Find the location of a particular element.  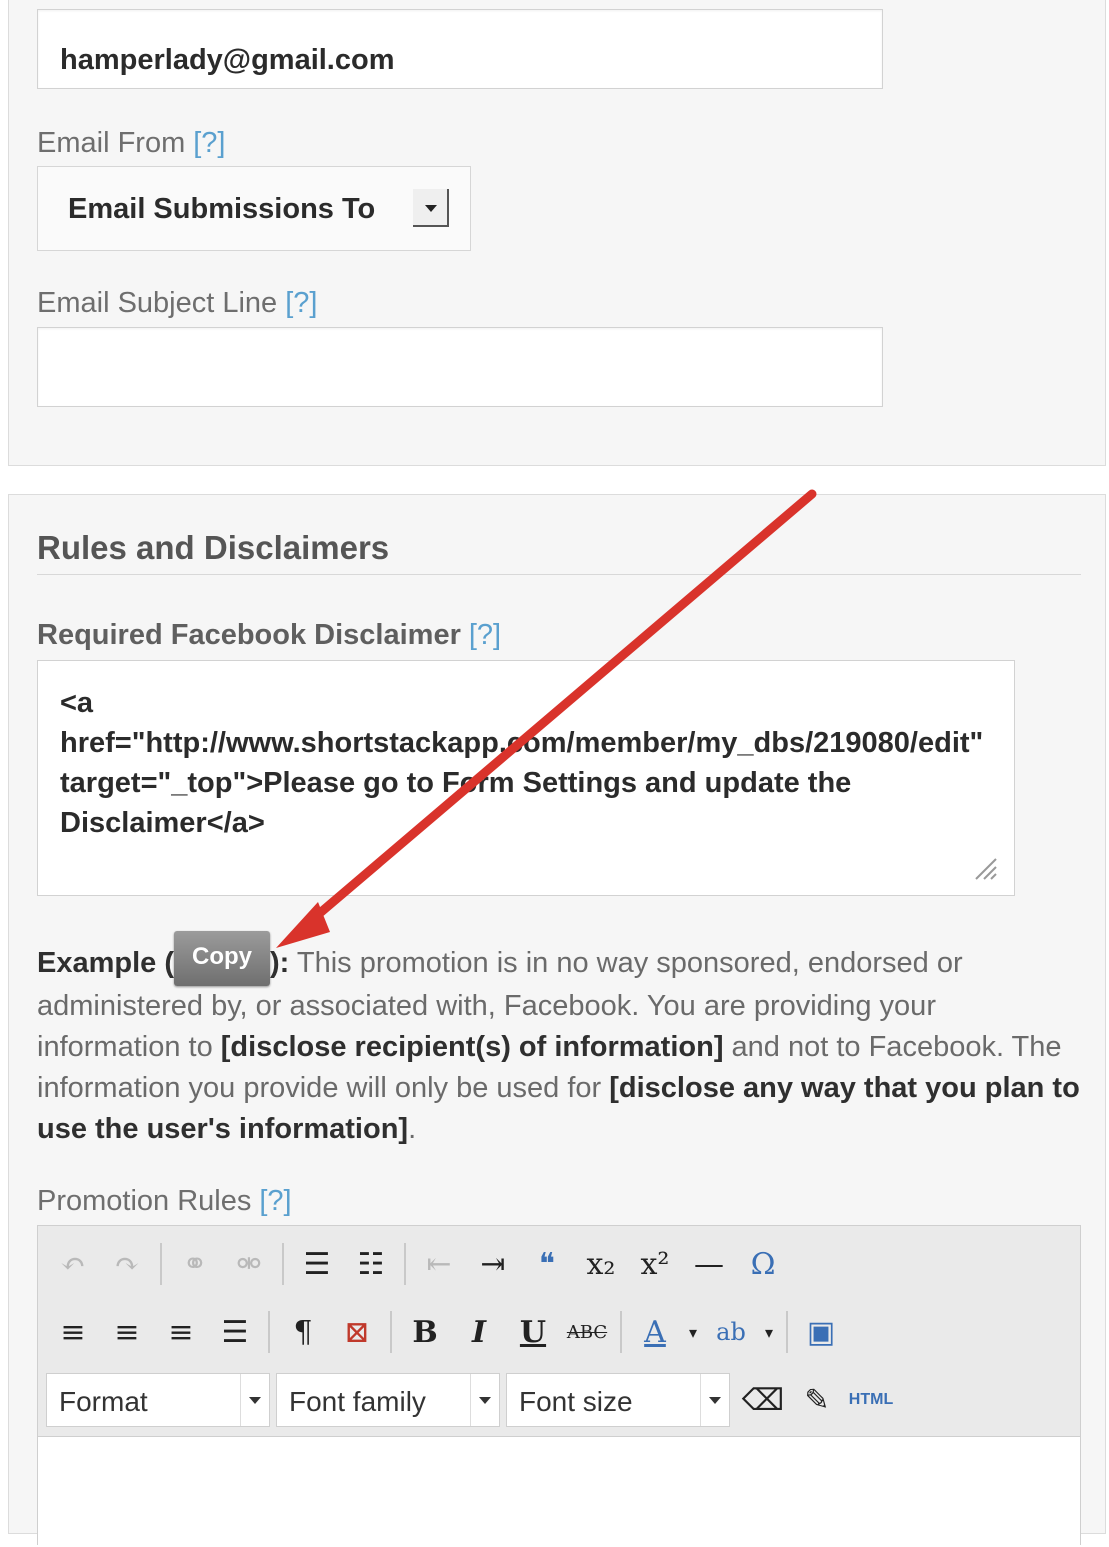

promotion-rules-label: Promotion Rules [?] is located at coordinates (164, 1201).